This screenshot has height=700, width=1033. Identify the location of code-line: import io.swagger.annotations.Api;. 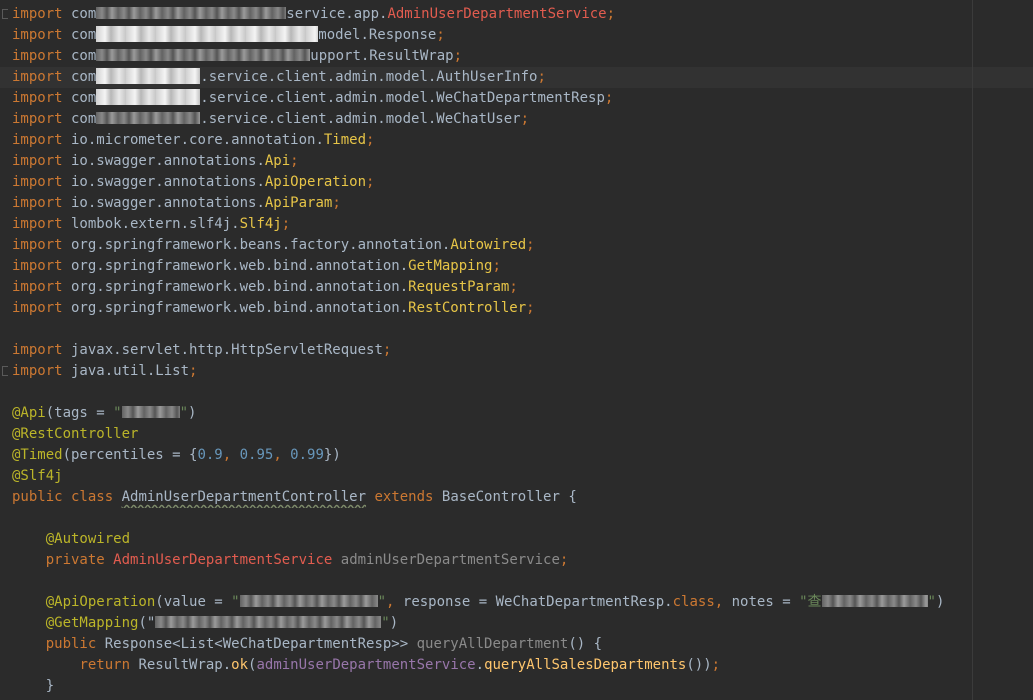
(519, 161).